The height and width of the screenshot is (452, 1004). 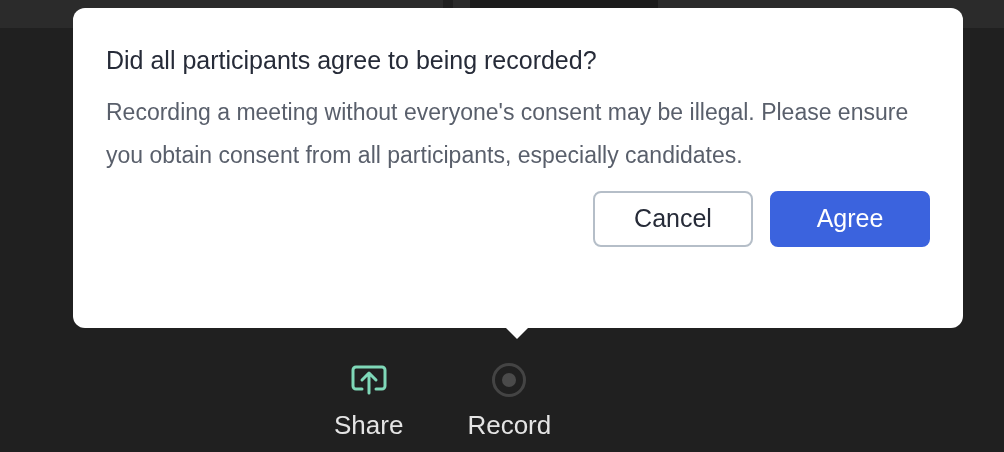 What do you see at coordinates (369, 400) in the screenshot?
I see `share-button: Share` at bounding box center [369, 400].